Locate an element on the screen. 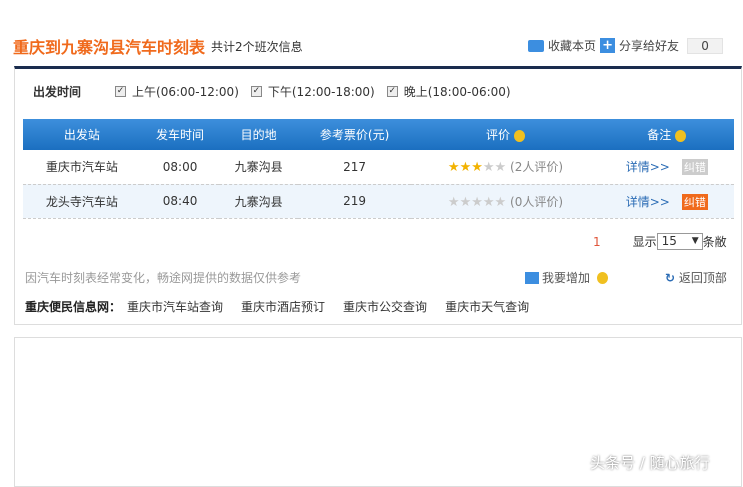 The height and width of the screenshot is (487, 743). checkbox-morning: ✓ is located at coordinates (121, 91).